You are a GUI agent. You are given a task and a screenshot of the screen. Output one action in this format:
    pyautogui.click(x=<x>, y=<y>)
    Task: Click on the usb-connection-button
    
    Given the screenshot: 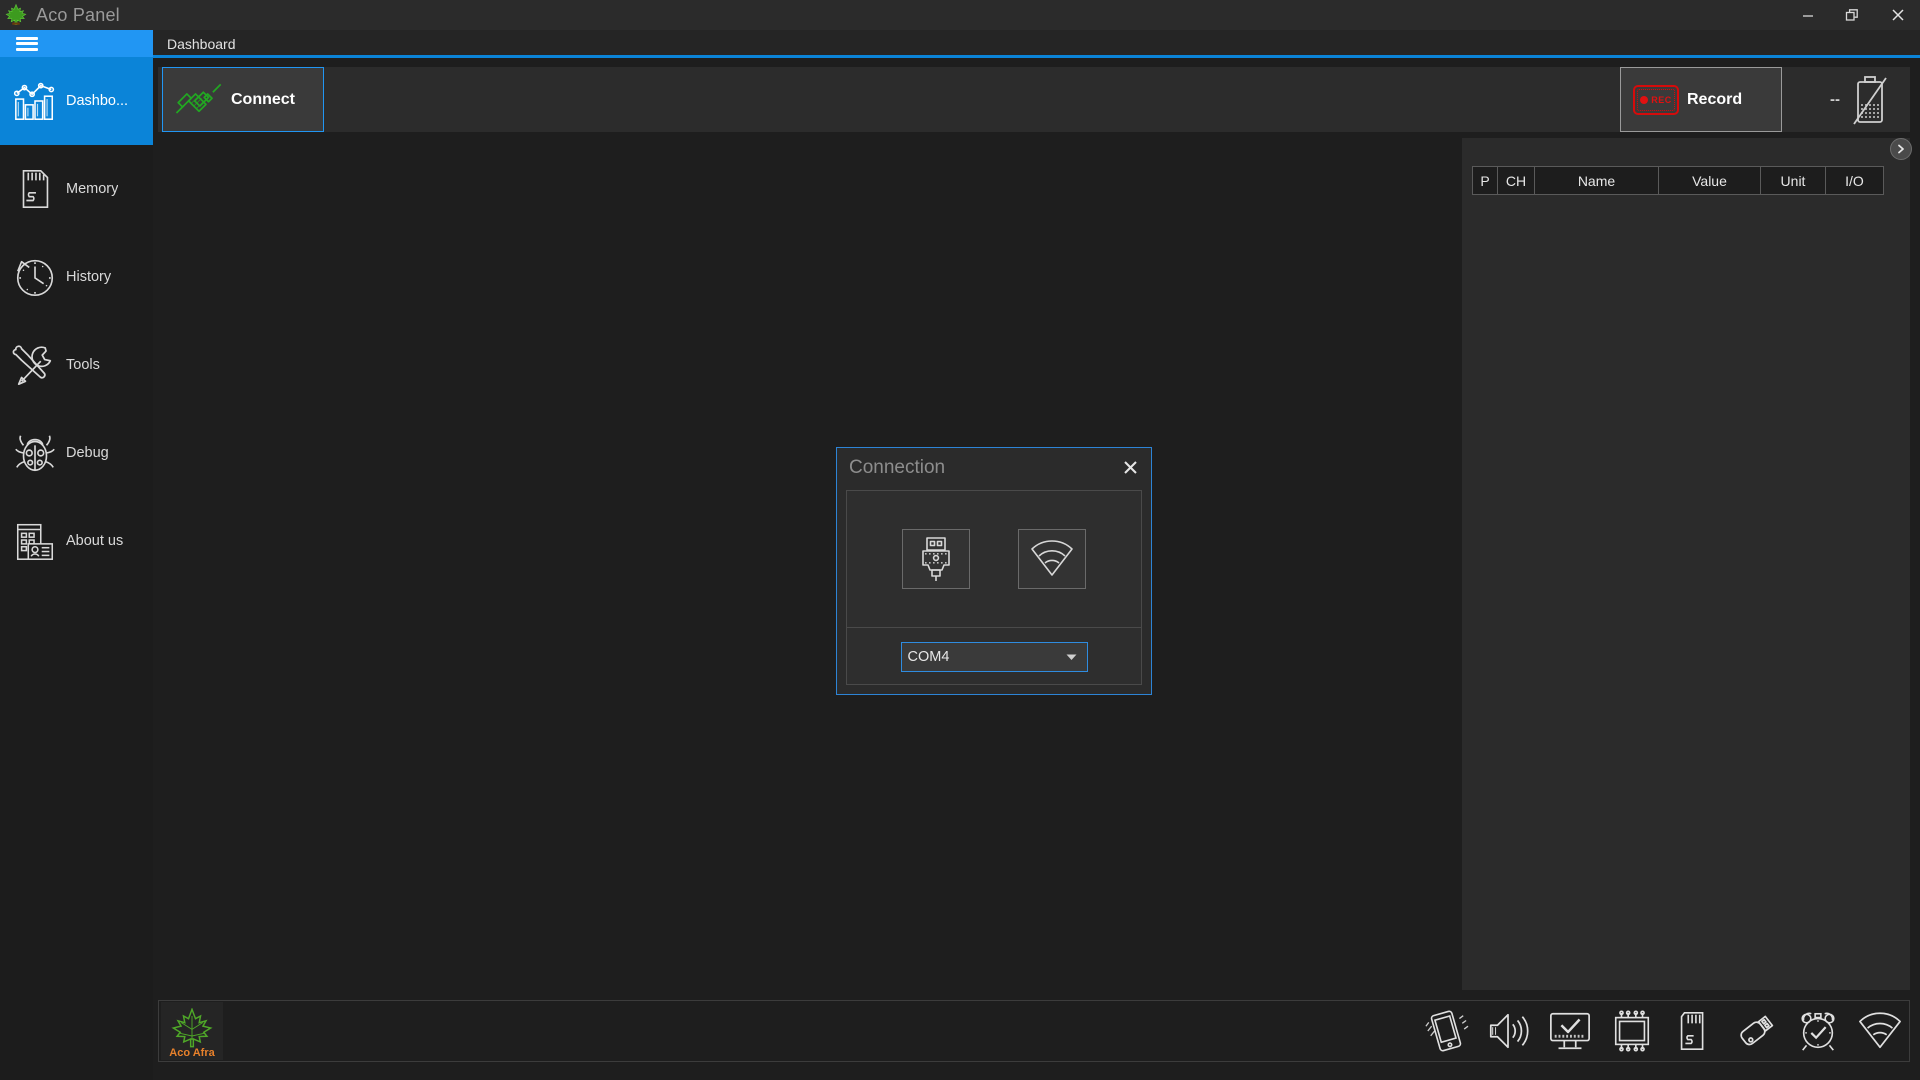 What is the action you would take?
    pyautogui.click(x=936, y=559)
    